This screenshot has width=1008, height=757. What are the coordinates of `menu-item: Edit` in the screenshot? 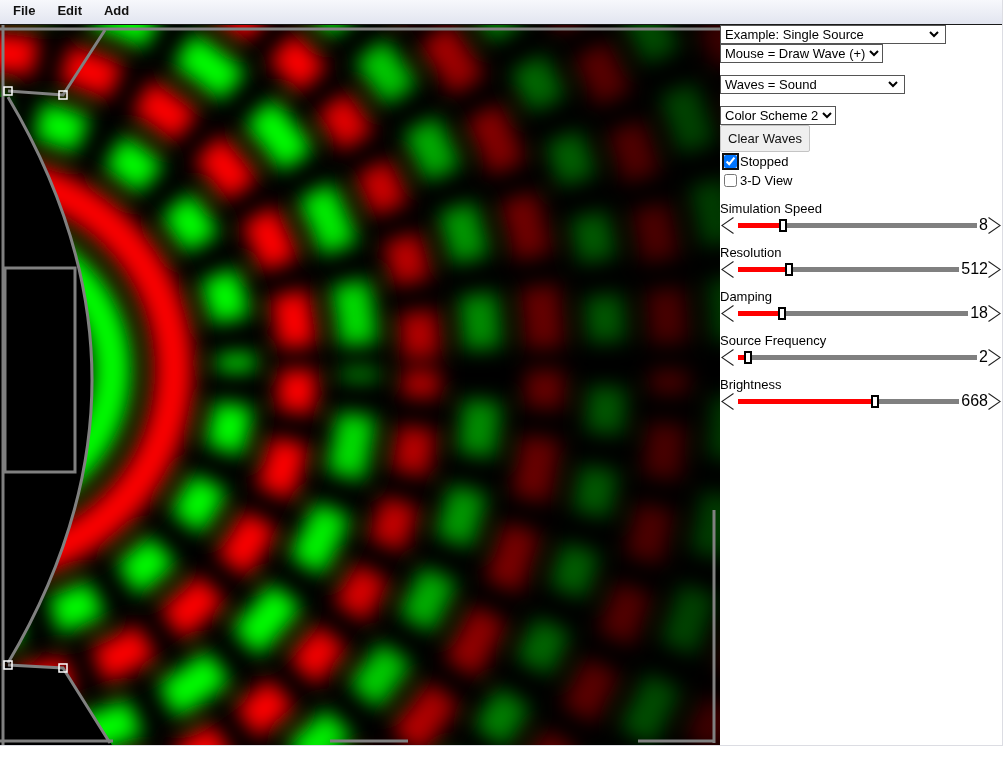 It's located at (69, 9).